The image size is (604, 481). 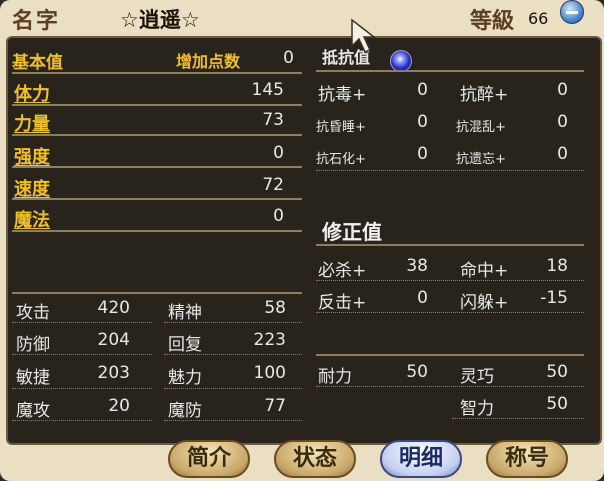 I want to click on extra-value-intellect: 50, so click(x=557, y=404).